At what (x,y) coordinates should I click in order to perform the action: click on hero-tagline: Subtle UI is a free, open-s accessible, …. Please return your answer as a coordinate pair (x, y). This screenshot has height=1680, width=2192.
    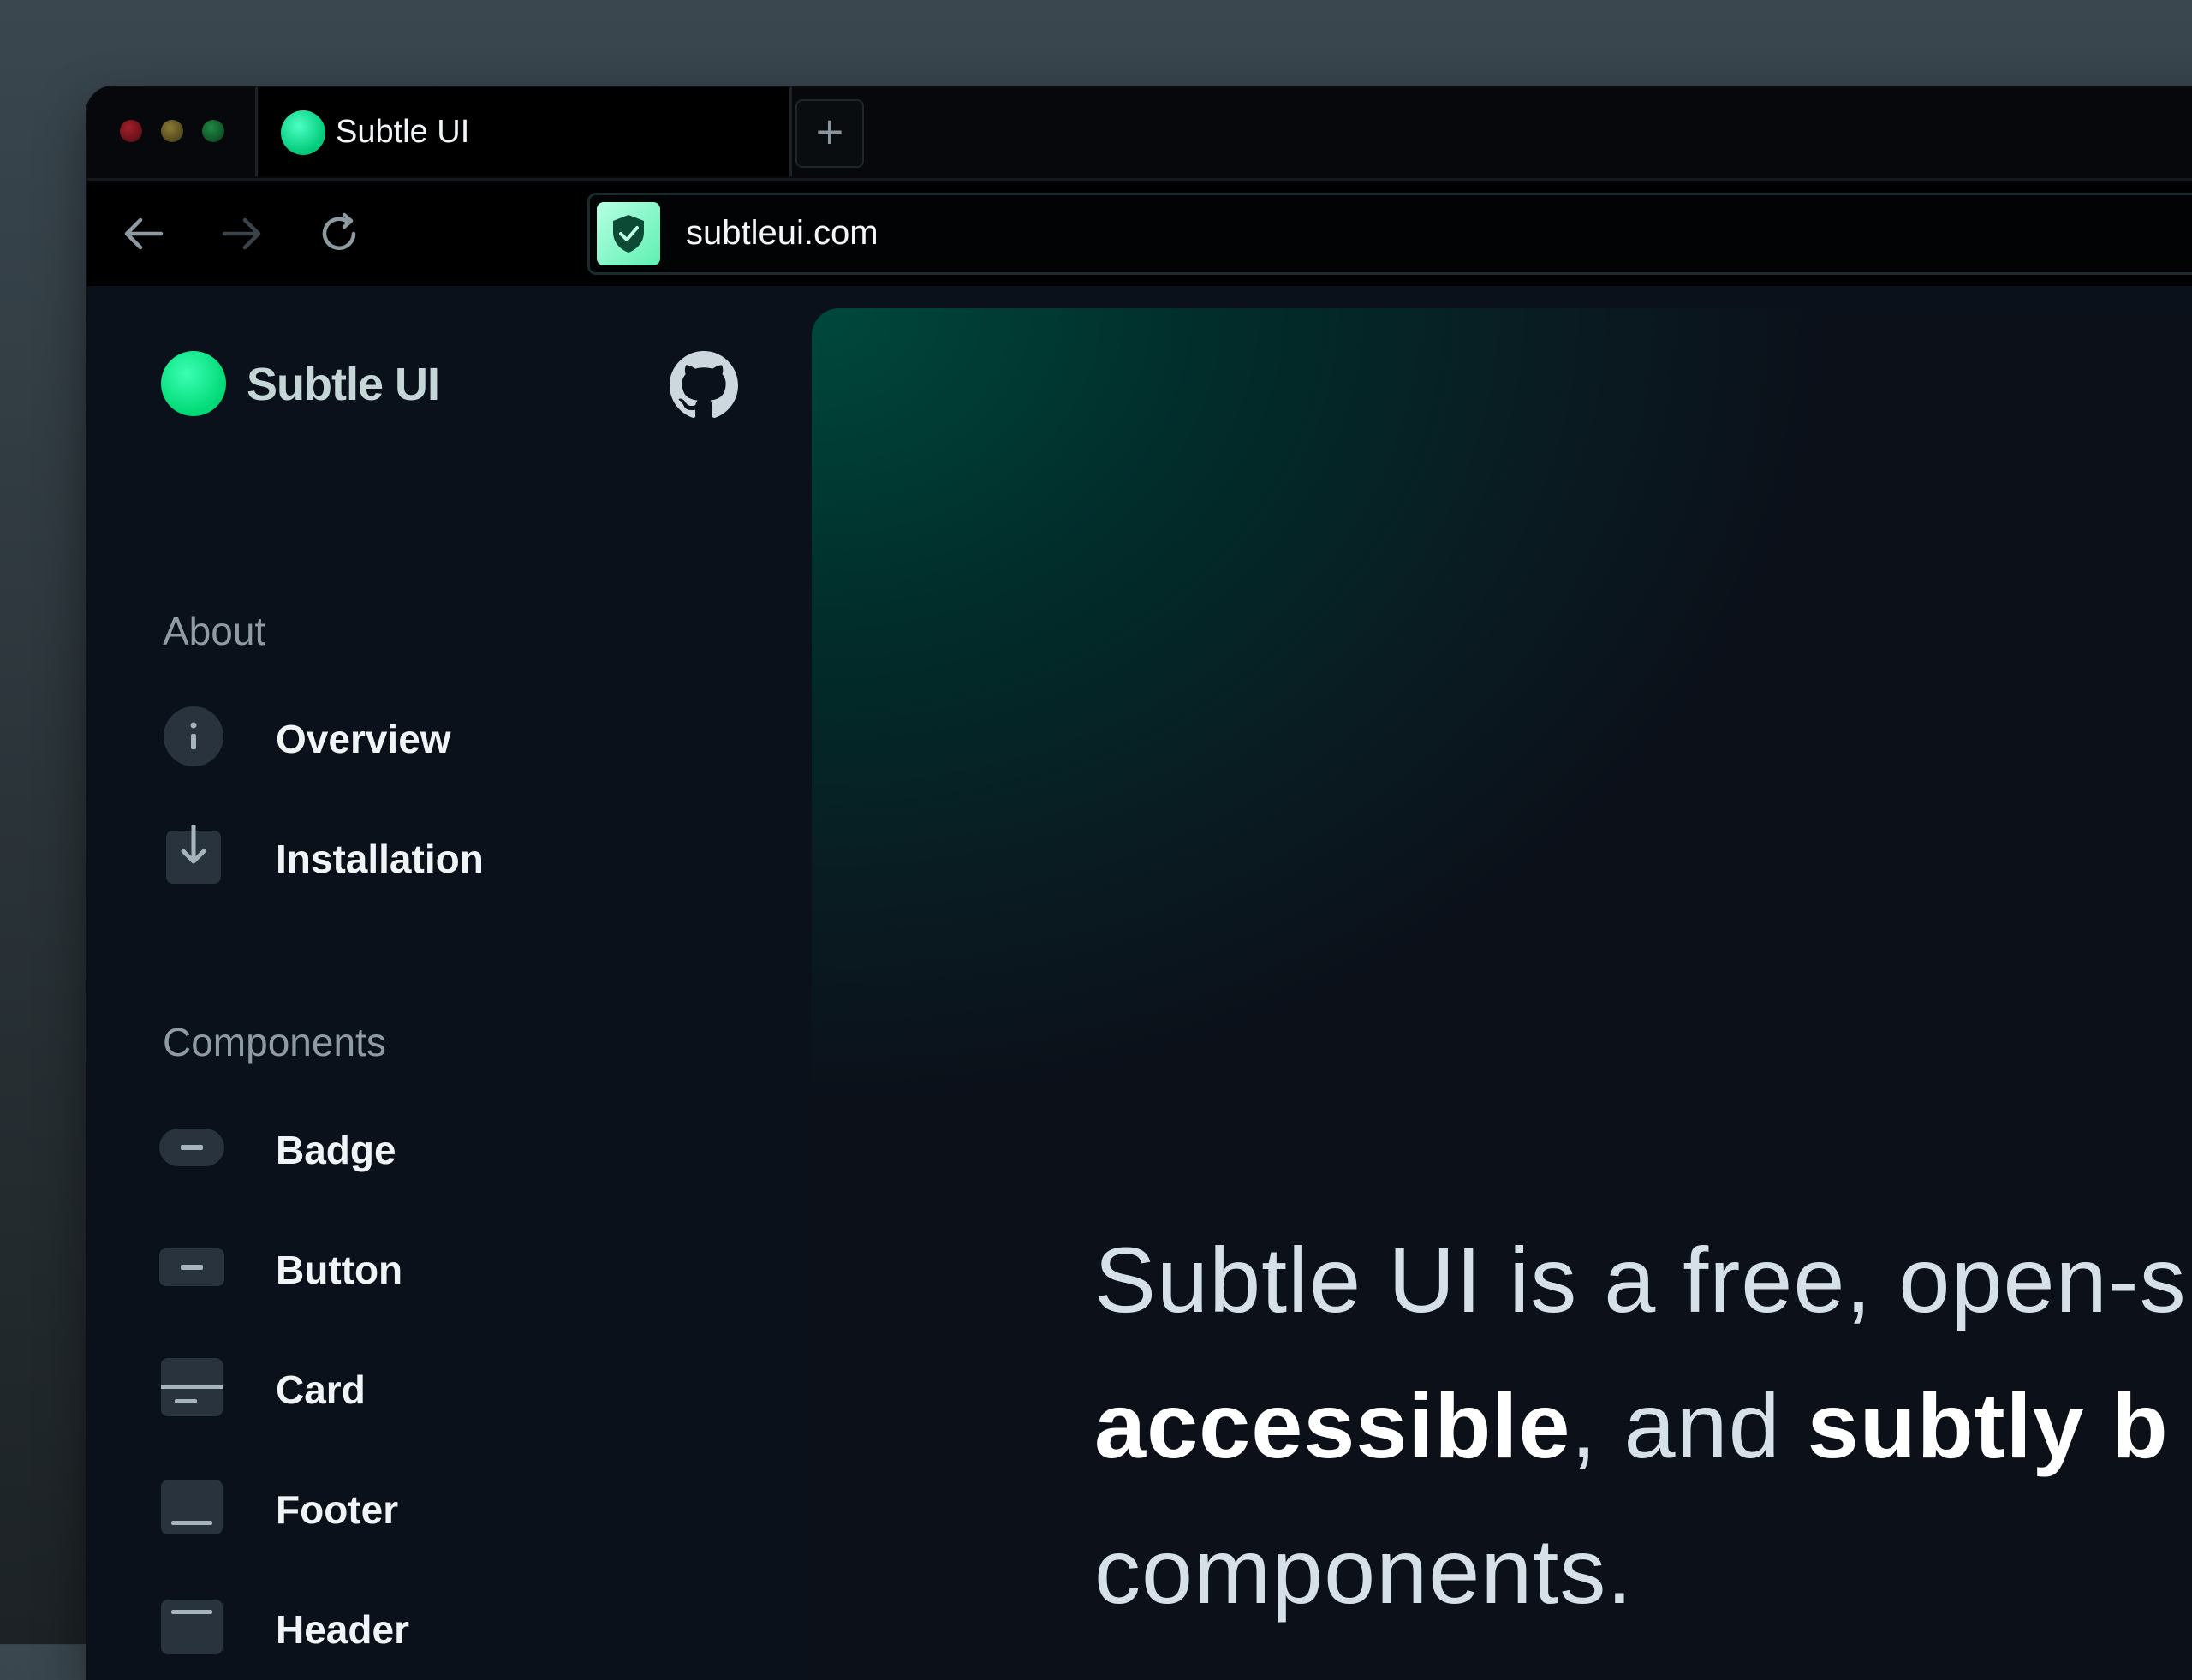
    Looking at the image, I should click on (1643, 1425).